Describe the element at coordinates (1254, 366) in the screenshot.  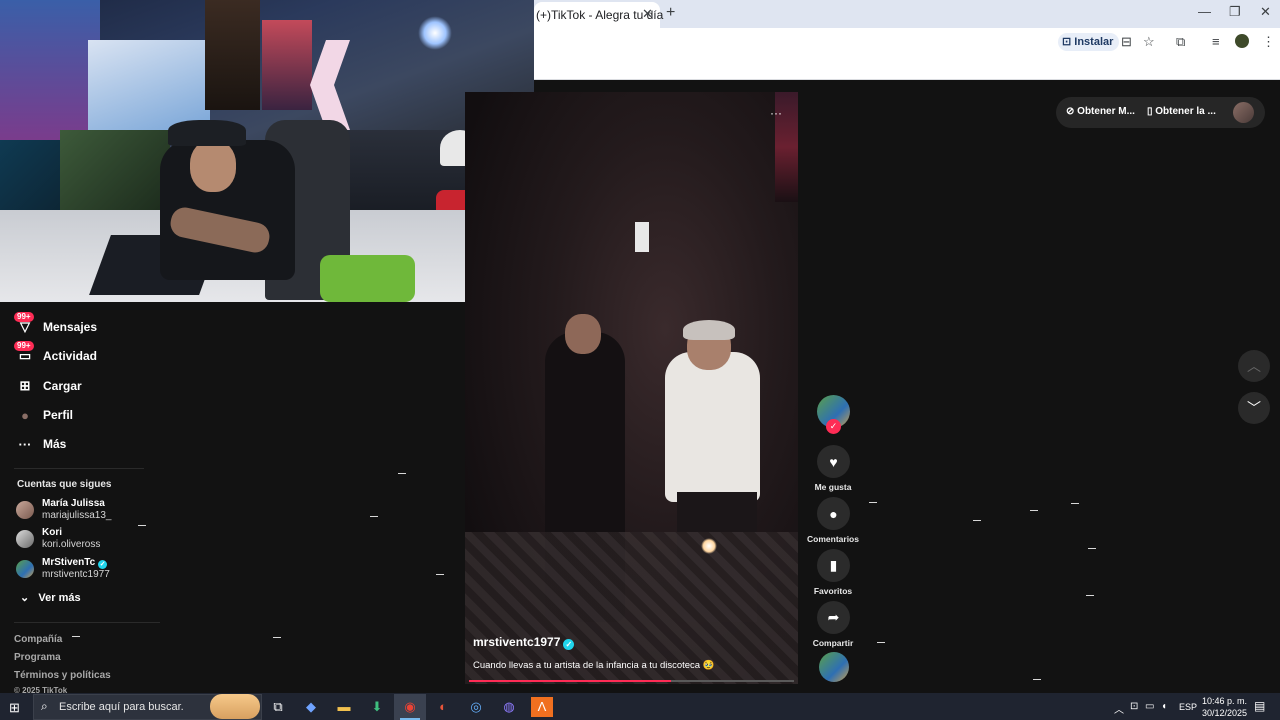
I see `chevron-up-icon: ︿` at that location.